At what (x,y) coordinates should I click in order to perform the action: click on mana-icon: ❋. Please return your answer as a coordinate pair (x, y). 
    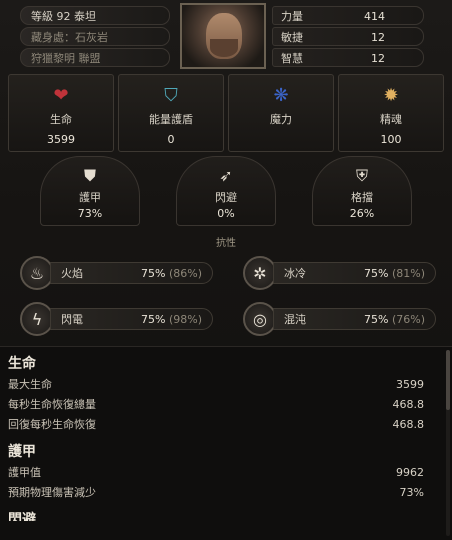
    Looking at the image, I should click on (281, 95).